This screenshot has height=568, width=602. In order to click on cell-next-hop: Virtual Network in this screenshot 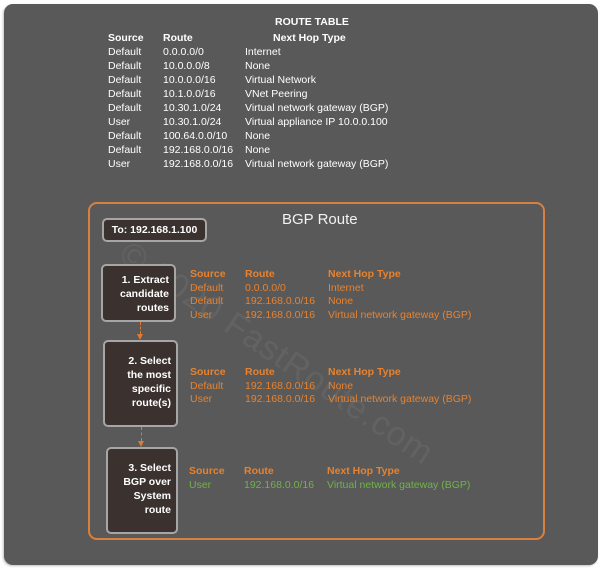, I will do `click(280, 80)`.